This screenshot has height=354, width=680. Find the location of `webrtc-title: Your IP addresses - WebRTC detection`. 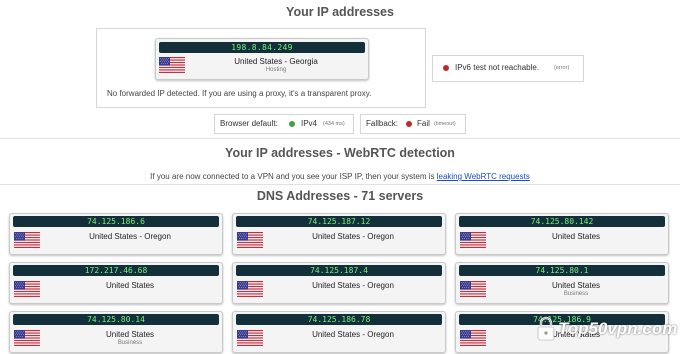

webrtc-title: Your IP addresses - WebRTC detection is located at coordinates (340, 153).